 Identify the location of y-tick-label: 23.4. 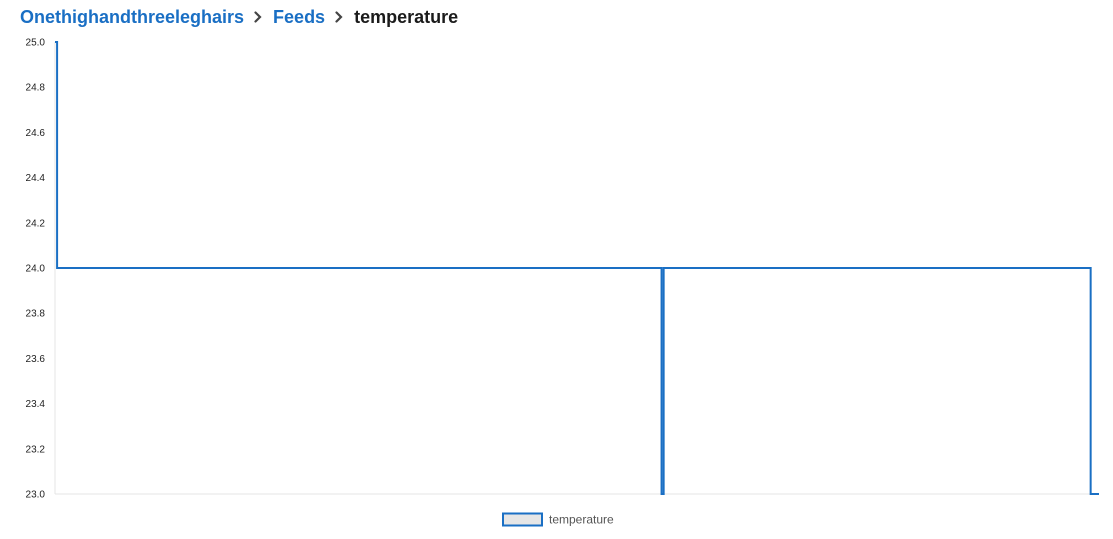
(36, 404).